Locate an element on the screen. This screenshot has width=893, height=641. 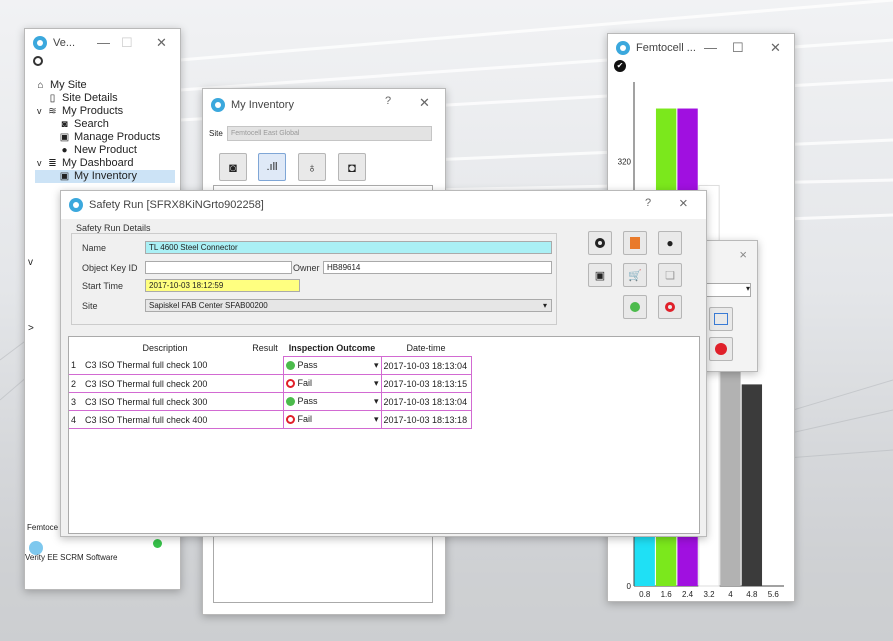
description-cell: C3 ISO Thermal full check 100 is located at coordinates (165, 365).